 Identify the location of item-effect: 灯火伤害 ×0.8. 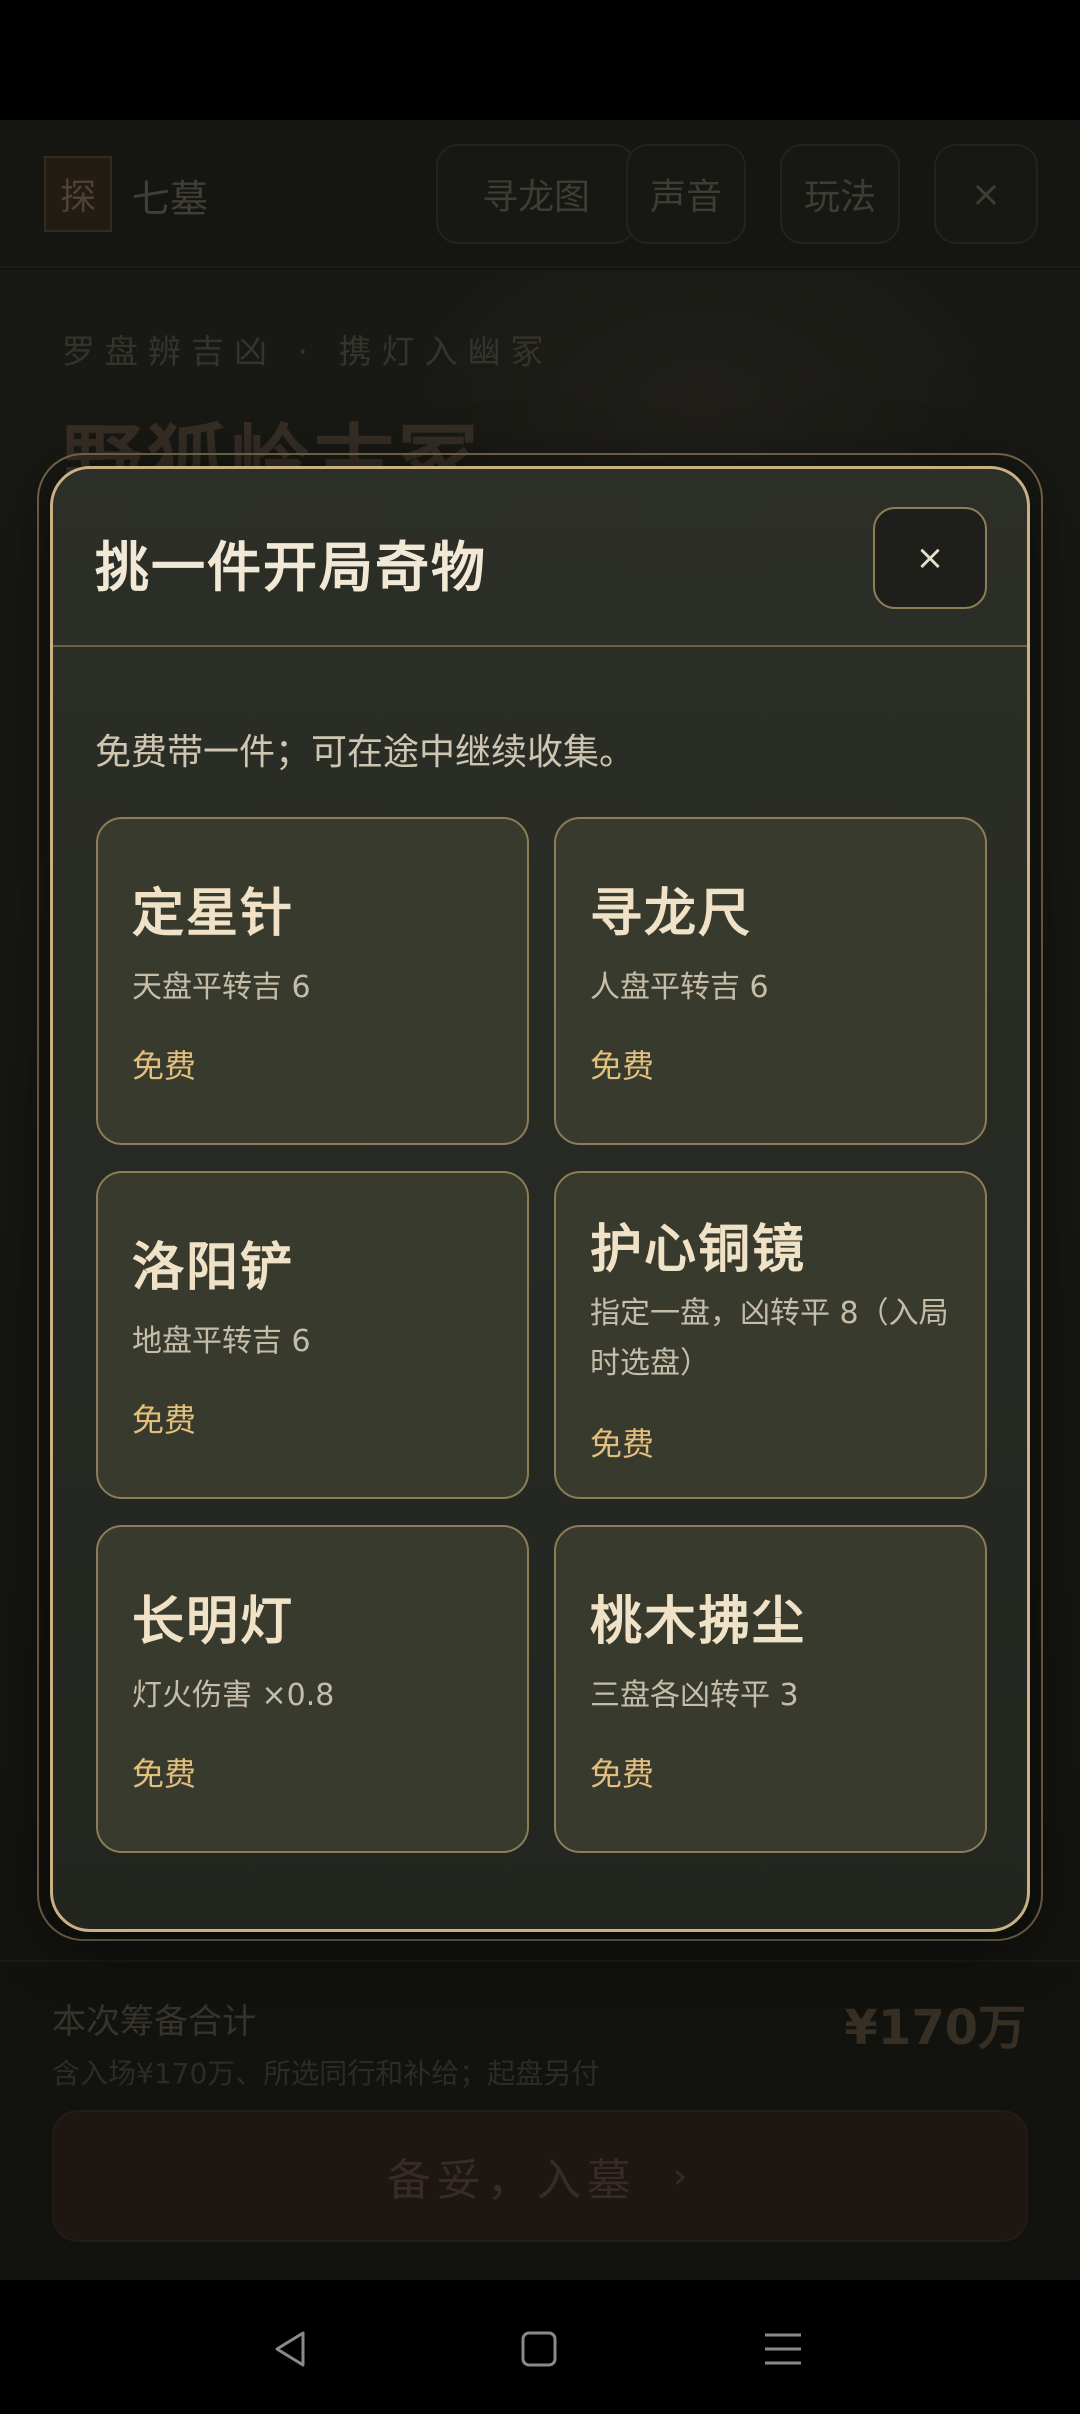
(233, 1695).